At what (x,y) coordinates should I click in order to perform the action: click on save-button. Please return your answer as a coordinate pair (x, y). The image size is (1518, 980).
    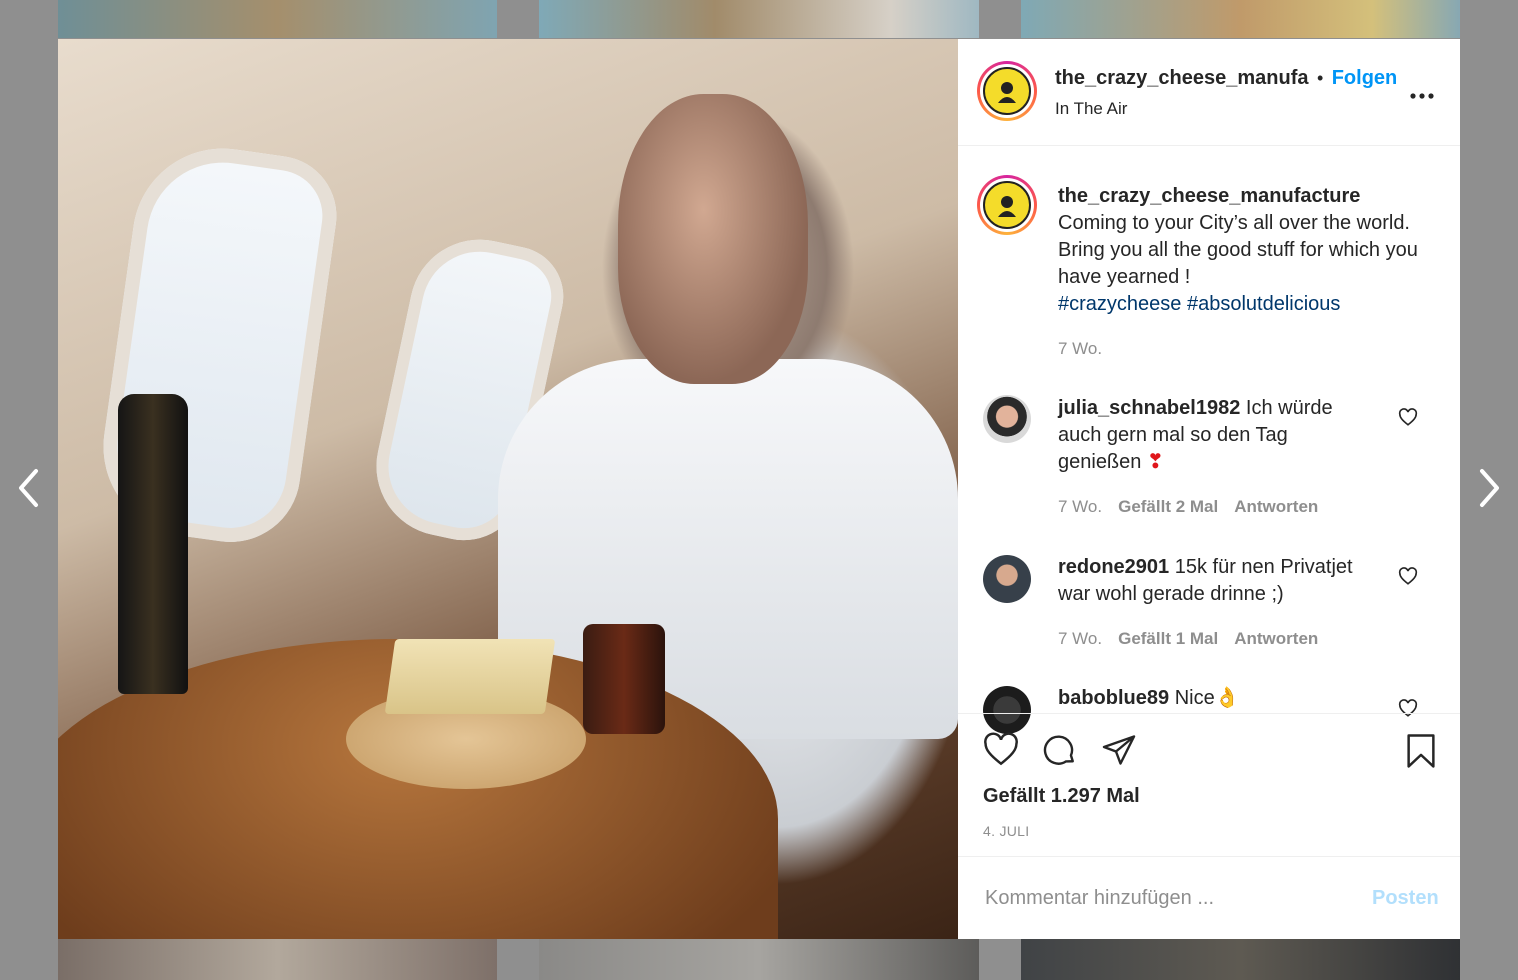
    Looking at the image, I should click on (1421, 753).